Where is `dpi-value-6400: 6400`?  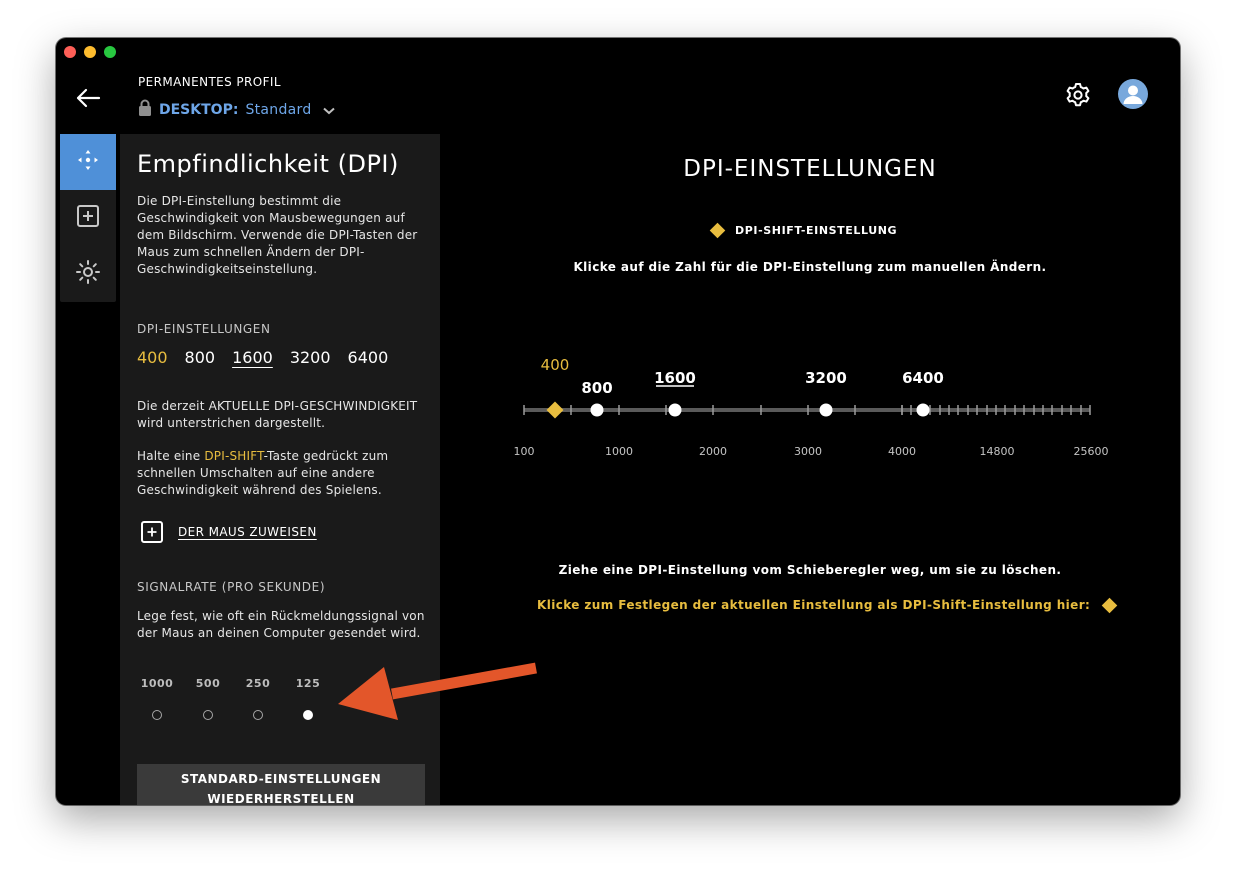 dpi-value-6400: 6400 is located at coordinates (368, 357).